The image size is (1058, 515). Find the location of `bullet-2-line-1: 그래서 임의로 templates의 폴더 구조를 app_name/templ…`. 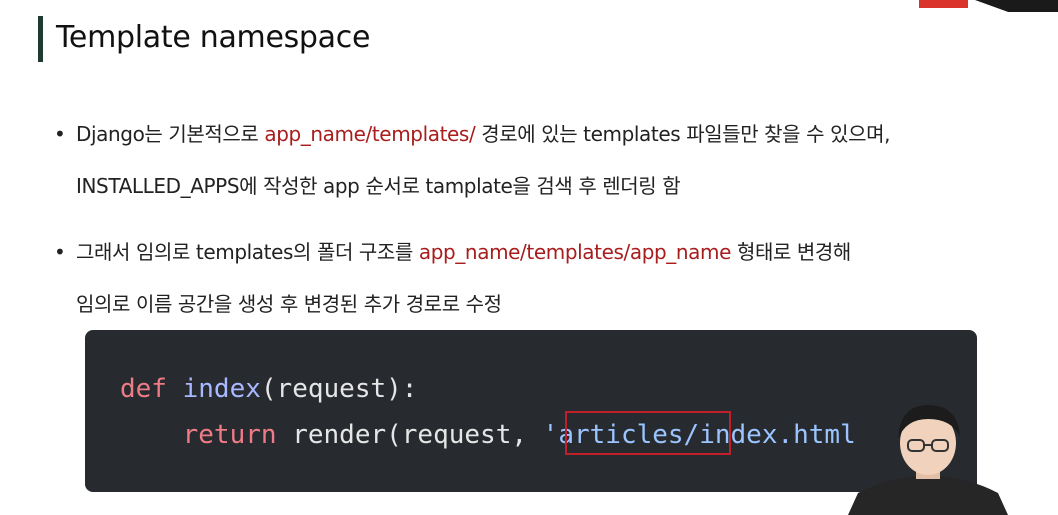

bullet-2-line-1: 그래서 임의로 templates의 폴더 구조를 app_name/templ… is located at coordinates (545, 252).